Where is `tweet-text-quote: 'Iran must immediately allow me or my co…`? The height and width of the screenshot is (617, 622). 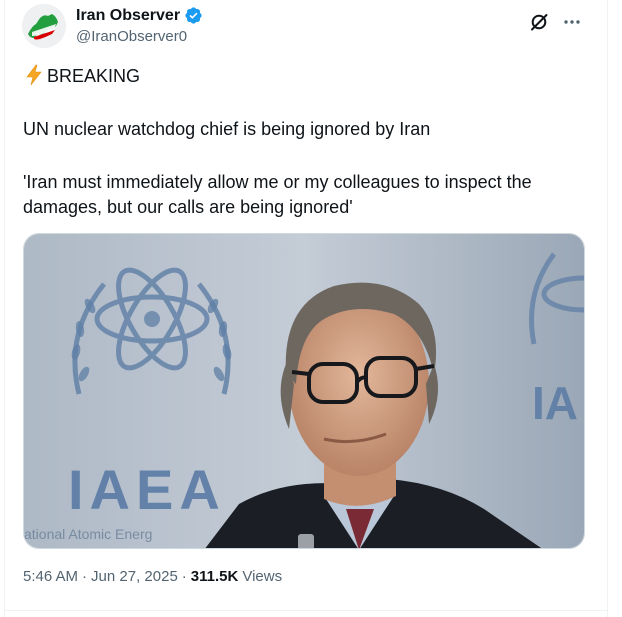 tweet-text-quote: 'Iran must immediately allow me or my co… is located at coordinates (277, 194).